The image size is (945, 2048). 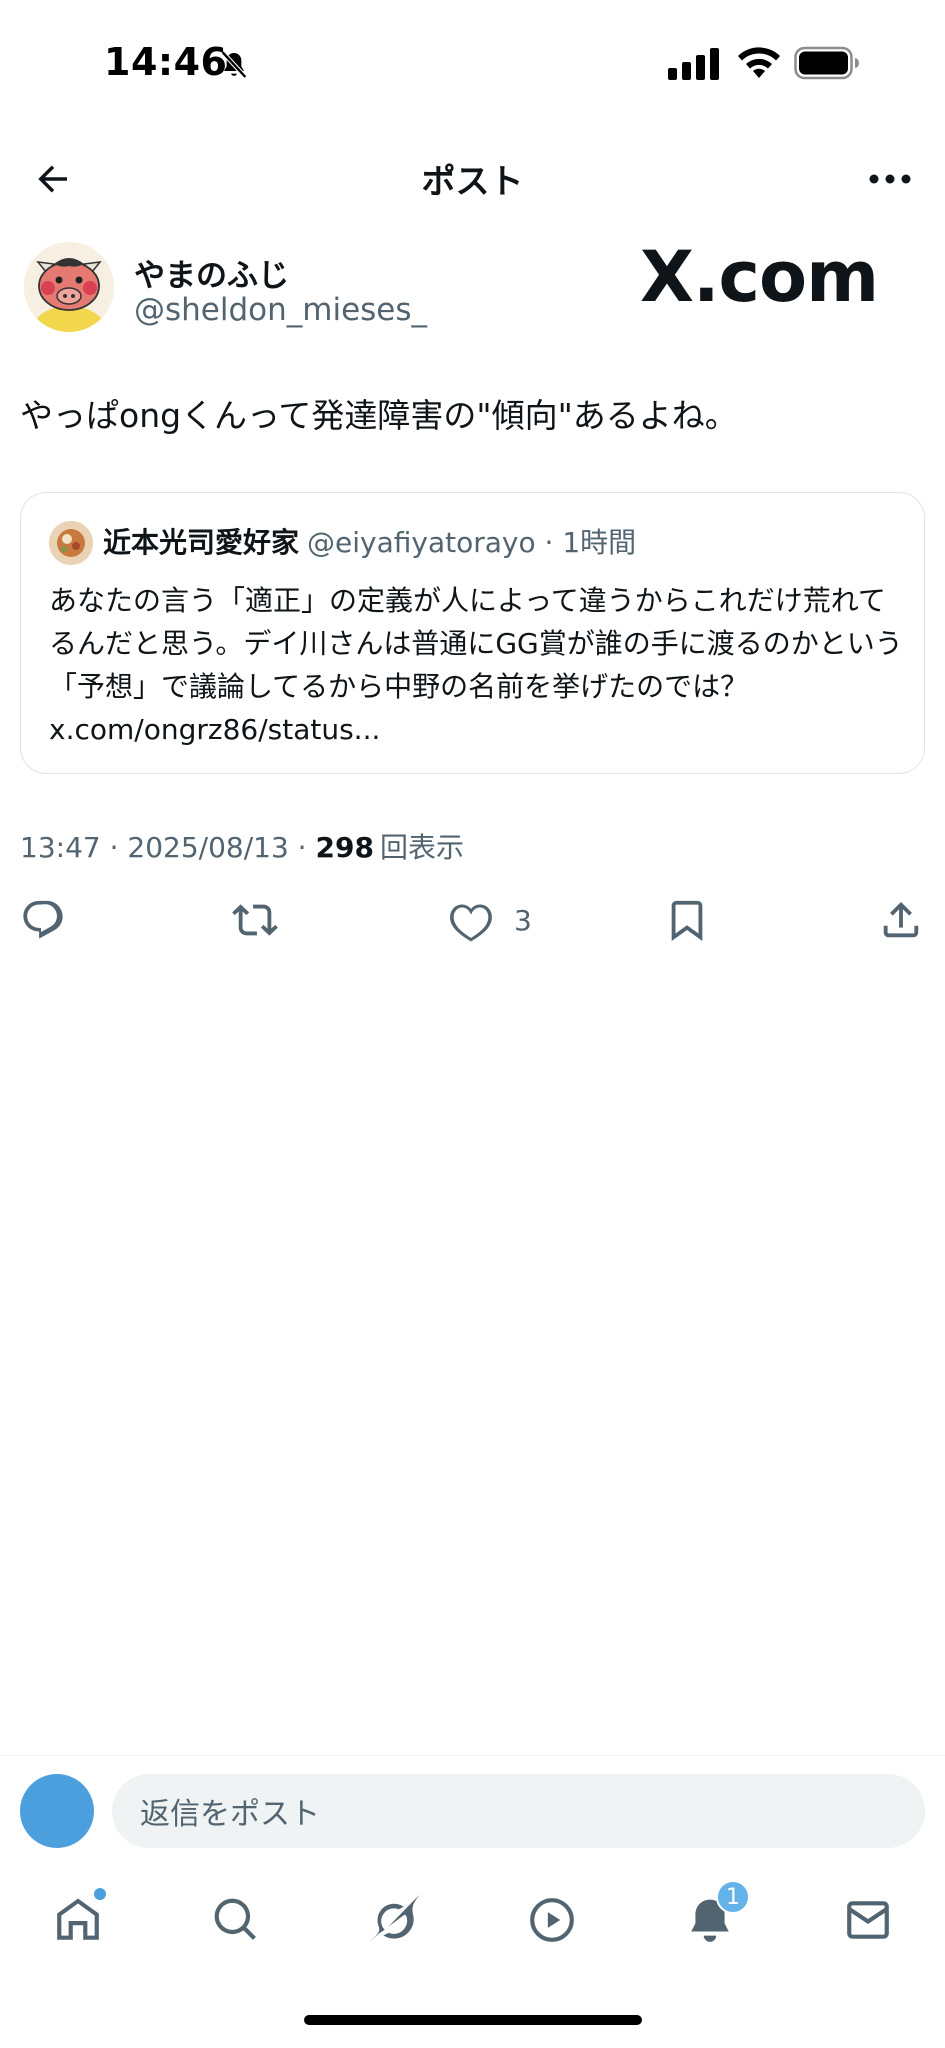 I want to click on more-options-button, so click(x=890, y=179).